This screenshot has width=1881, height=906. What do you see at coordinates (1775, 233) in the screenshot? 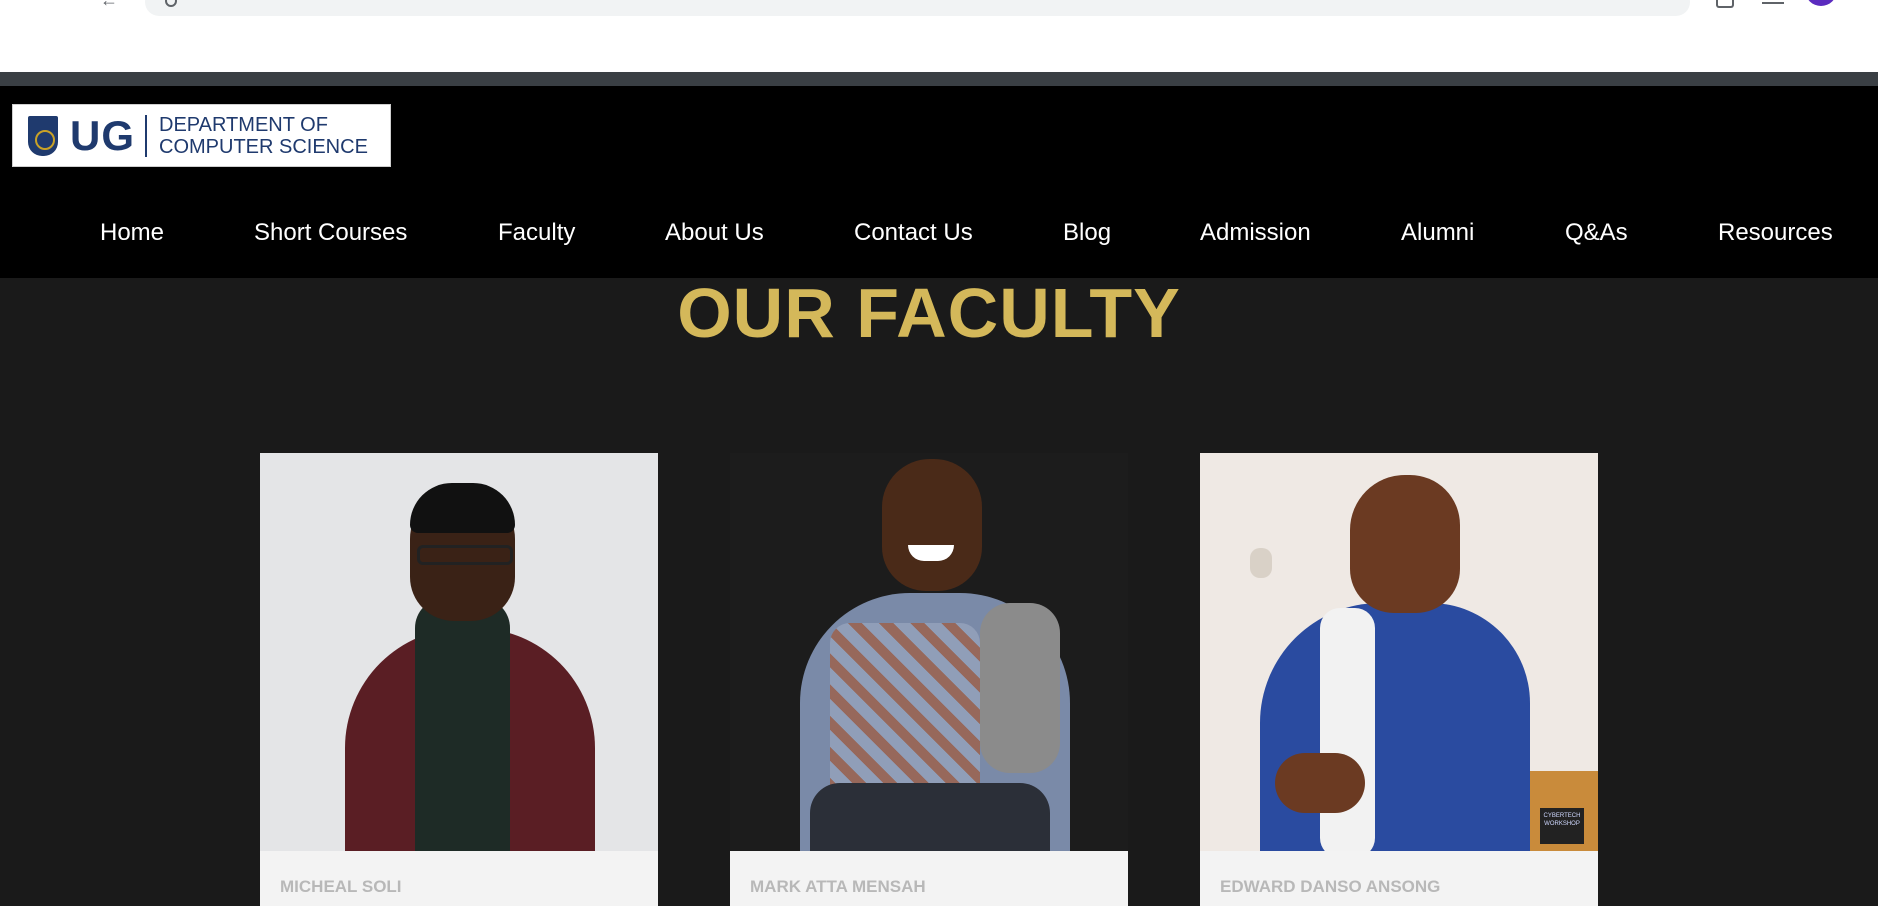
I see `nav-resources: Resources` at bounding box center [1775, 233].